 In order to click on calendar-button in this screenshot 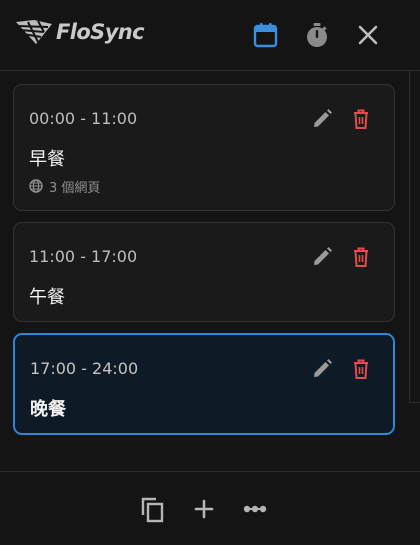, I will do `click(266, 35)`.